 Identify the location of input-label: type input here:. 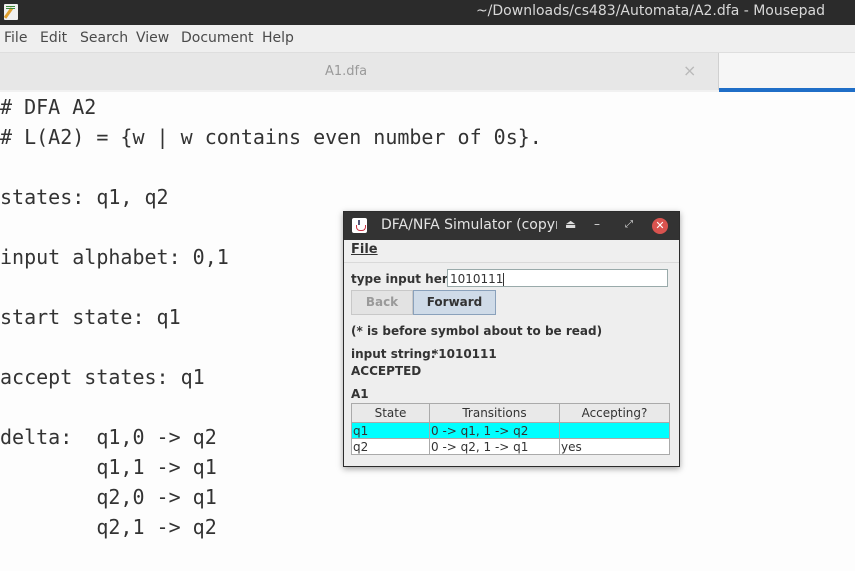
(406, 279).